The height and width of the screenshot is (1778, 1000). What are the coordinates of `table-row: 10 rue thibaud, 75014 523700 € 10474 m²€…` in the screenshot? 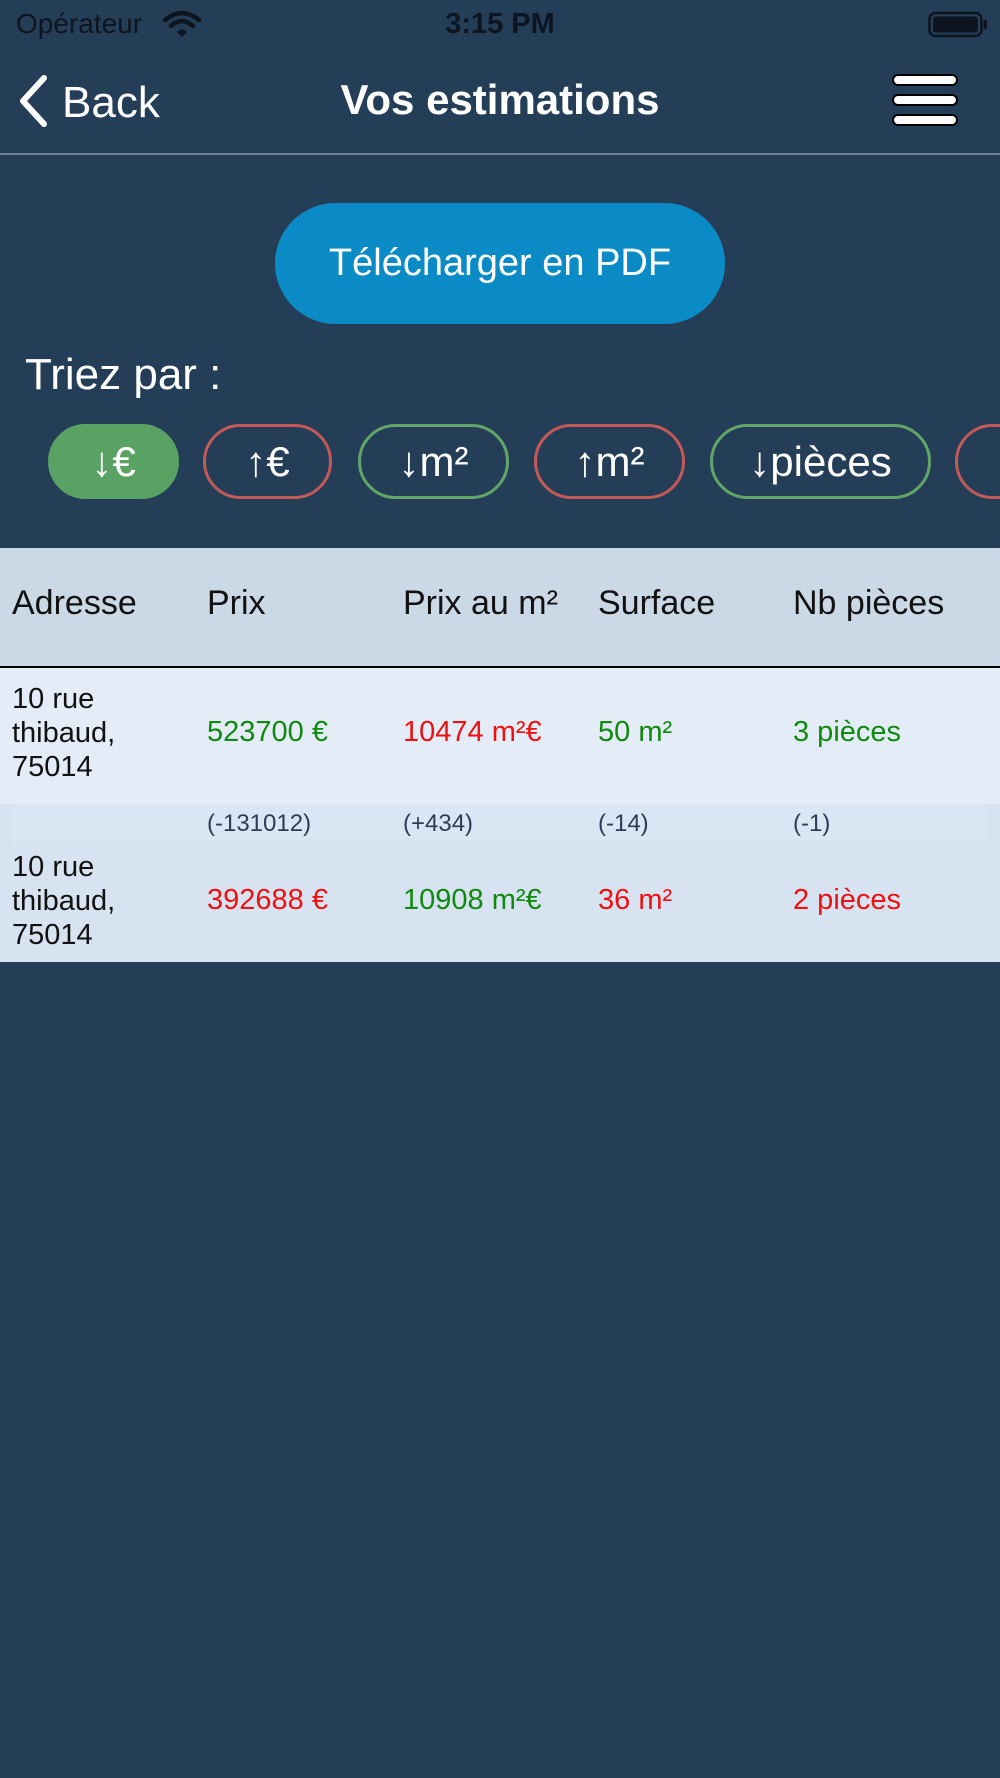 It's located at (500, 736).